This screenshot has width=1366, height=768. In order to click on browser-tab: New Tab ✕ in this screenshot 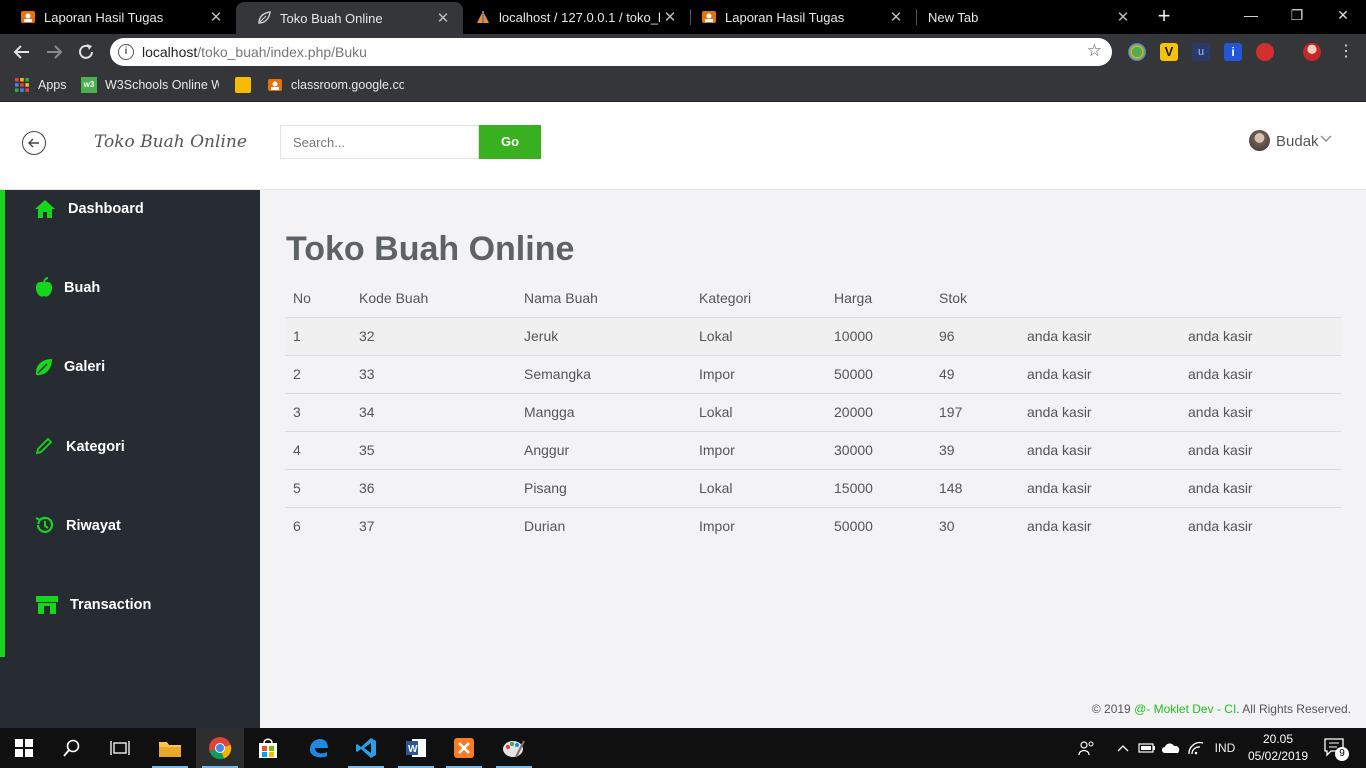, I will do `click(1030, 17)`.